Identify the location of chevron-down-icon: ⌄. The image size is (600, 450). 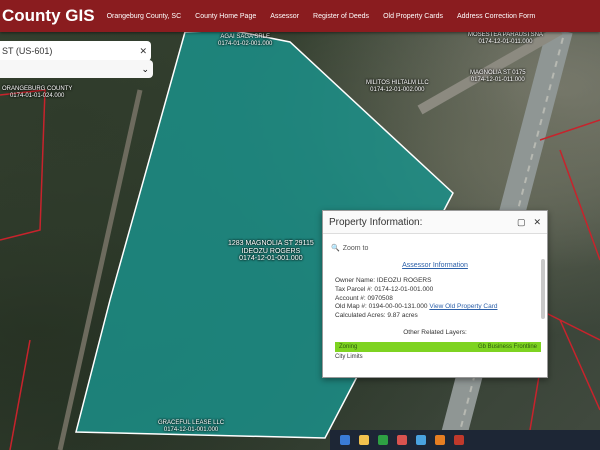
(145, 68).